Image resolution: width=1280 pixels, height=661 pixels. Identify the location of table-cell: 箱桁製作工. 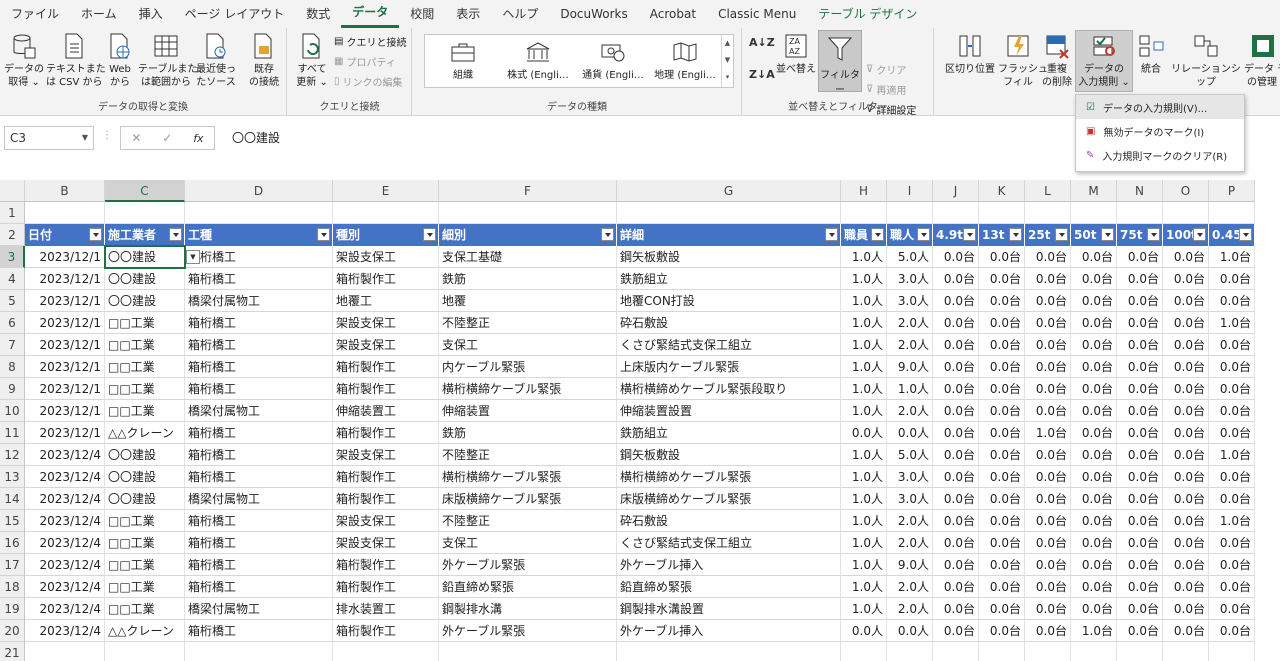
(386, 279).